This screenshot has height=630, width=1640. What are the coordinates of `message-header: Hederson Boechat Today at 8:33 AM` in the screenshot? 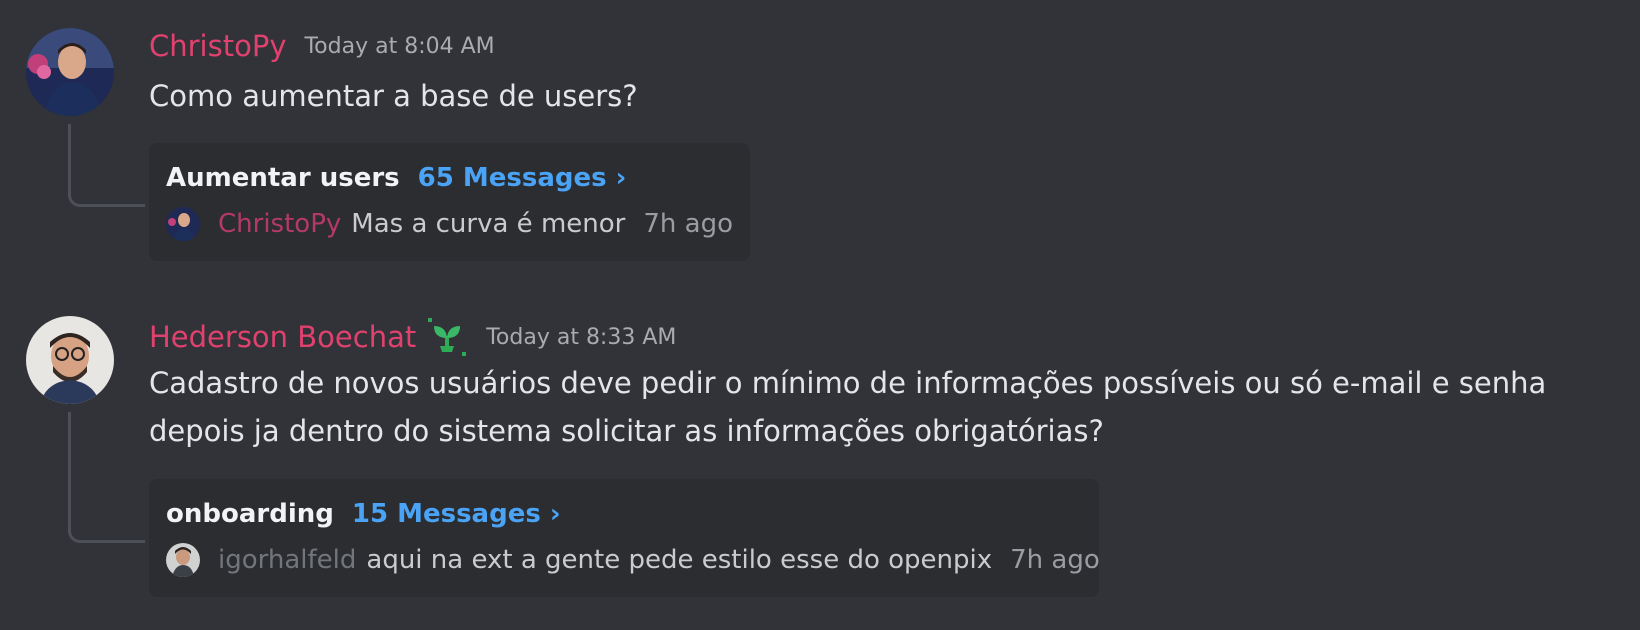 It's located at (412, 337).